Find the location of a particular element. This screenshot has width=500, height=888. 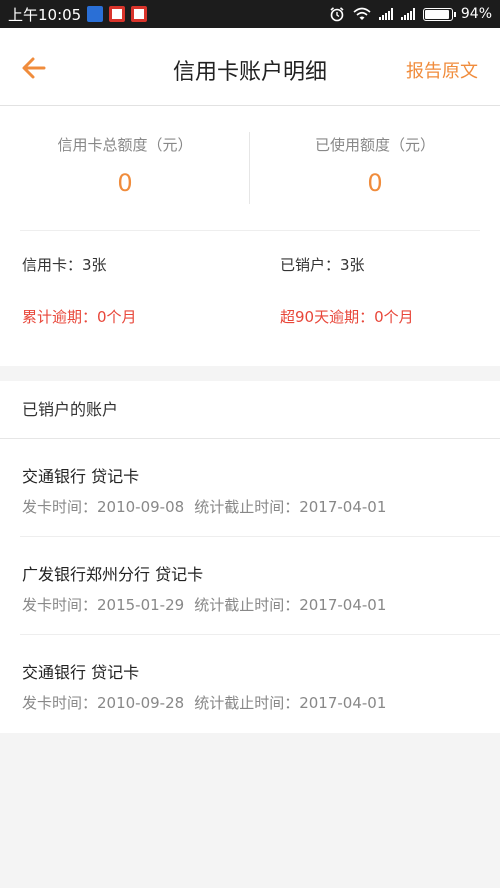

account-dates: 发卡时间：2010-09-28 统计截止时间：2017-04-01 is located at coordinates (204, 702).